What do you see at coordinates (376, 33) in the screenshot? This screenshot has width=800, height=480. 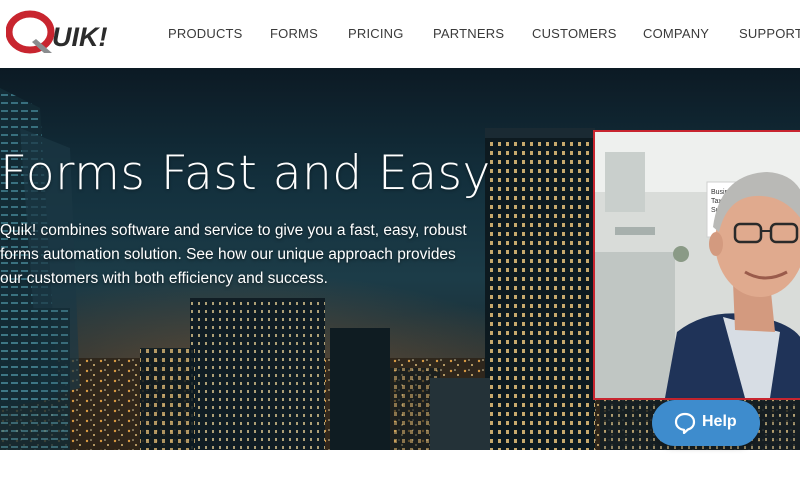 I see `nav-item-pricing: PRICING` at bounding box center [376, 33].